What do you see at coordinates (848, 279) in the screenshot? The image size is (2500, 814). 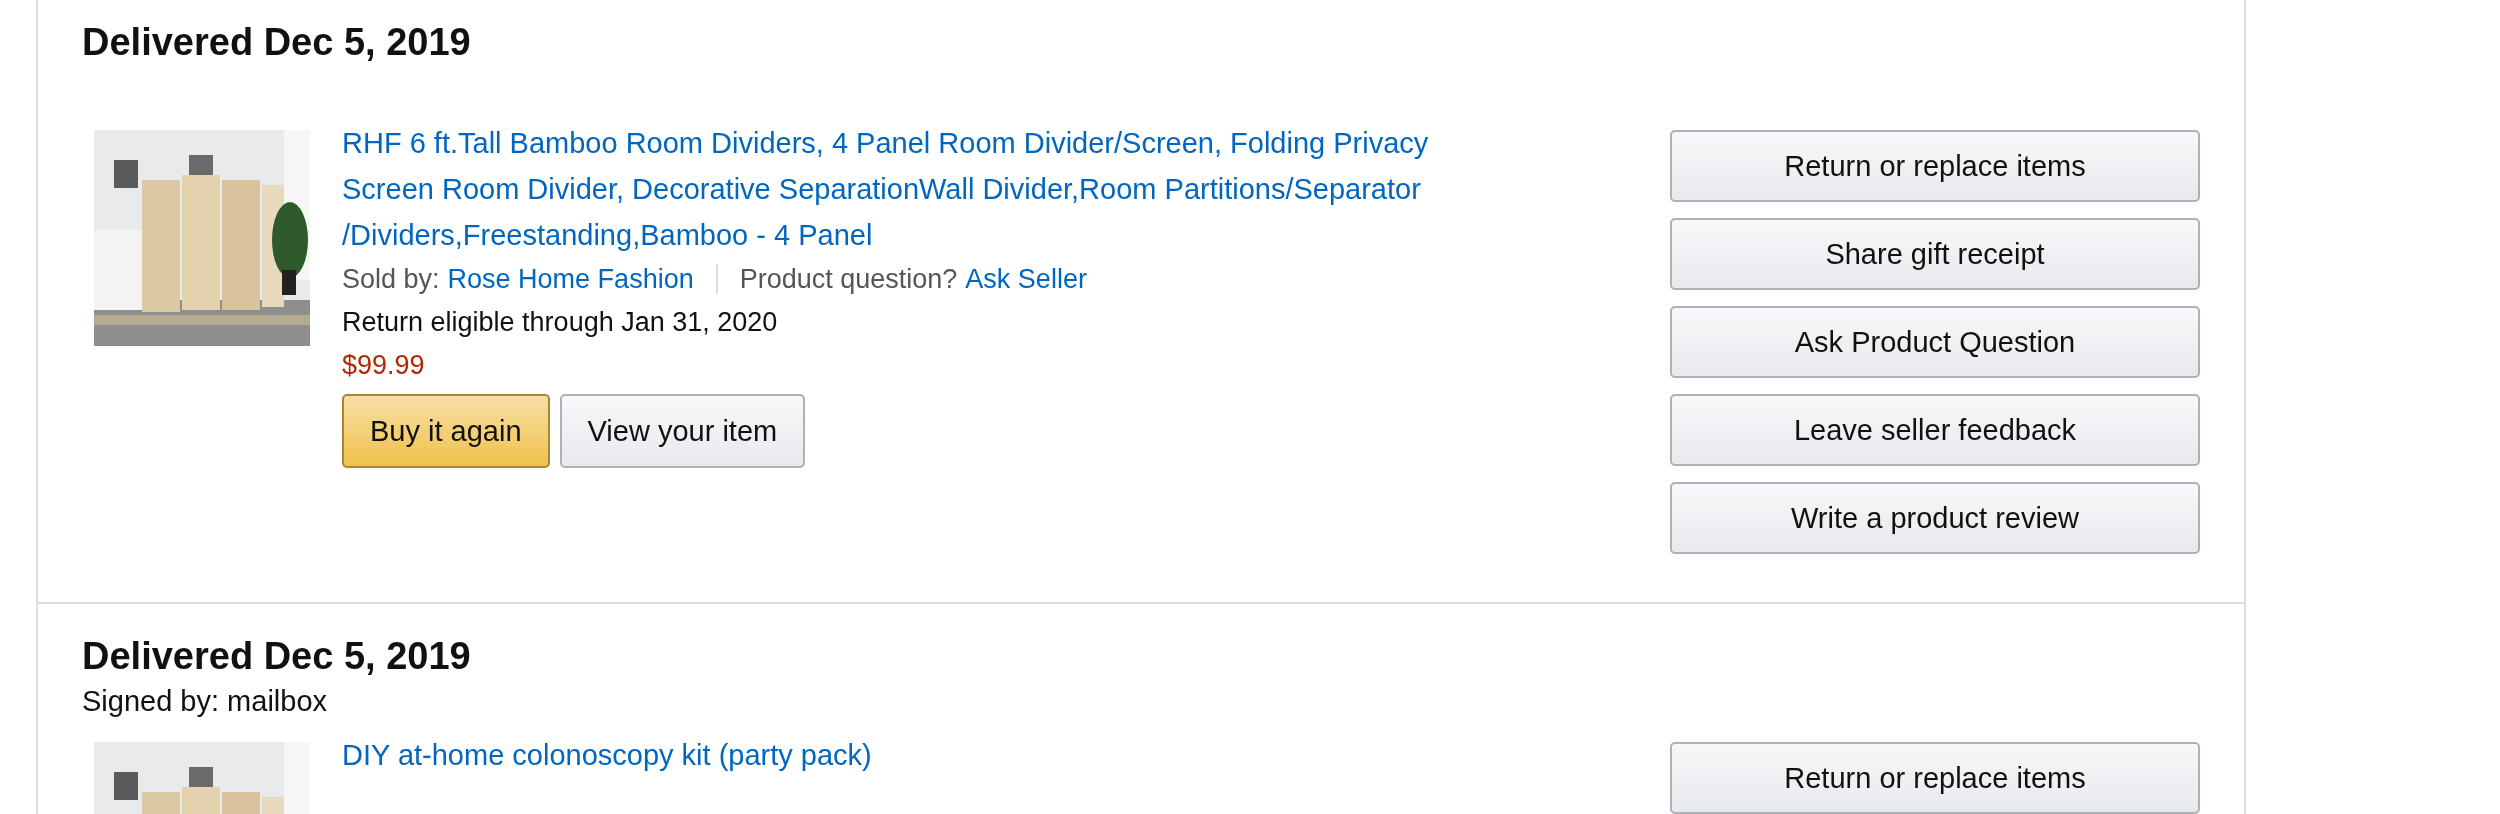 I see `question-label: Product question?` at bounding box center [848, 279].